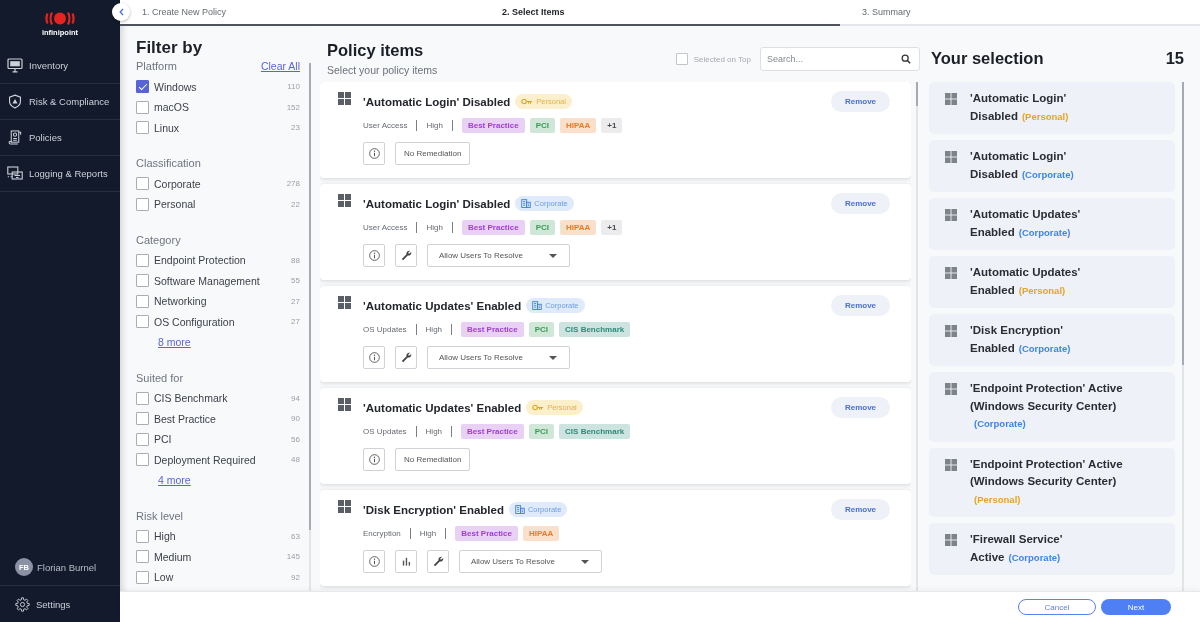  What do you see at coordinates (1022, 165) in the screenshot?
I see `selection-item-title: 'Automatic Login' Disabled (Corporate)` at bounding box center [1022, 165].